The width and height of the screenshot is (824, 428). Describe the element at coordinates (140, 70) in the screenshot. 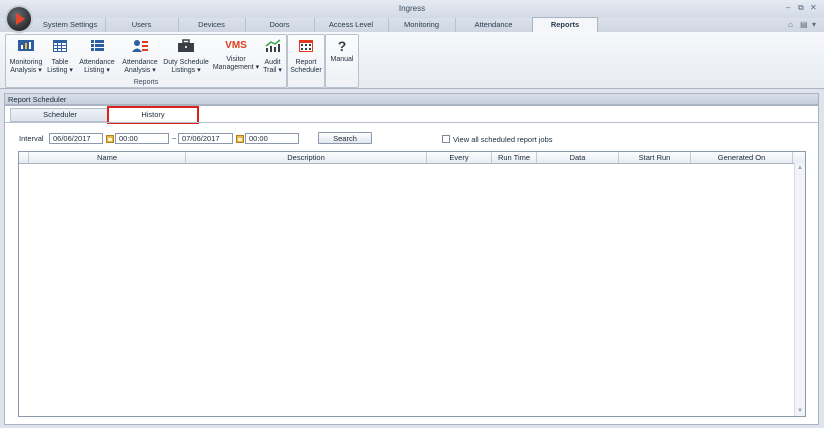

I see `attendance-analysis-sublabel: Analysis ▾` at that location.